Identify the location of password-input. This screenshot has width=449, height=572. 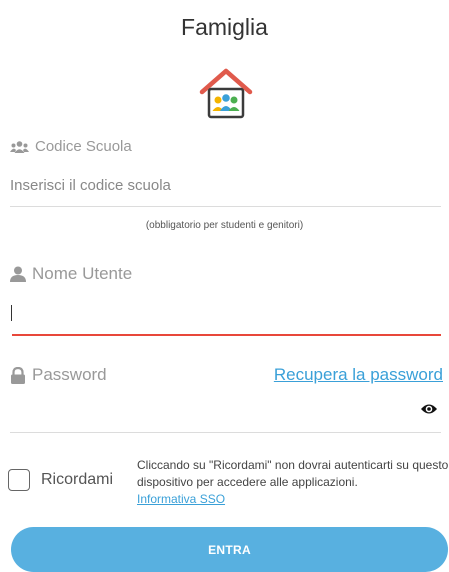
(225, 432).